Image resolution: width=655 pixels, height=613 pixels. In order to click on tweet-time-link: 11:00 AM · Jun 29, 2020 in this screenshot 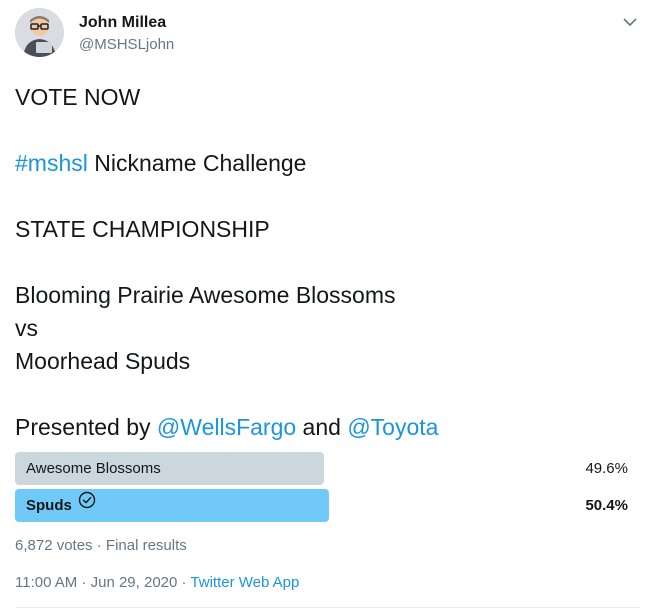, I will do `click(96, 582)`.